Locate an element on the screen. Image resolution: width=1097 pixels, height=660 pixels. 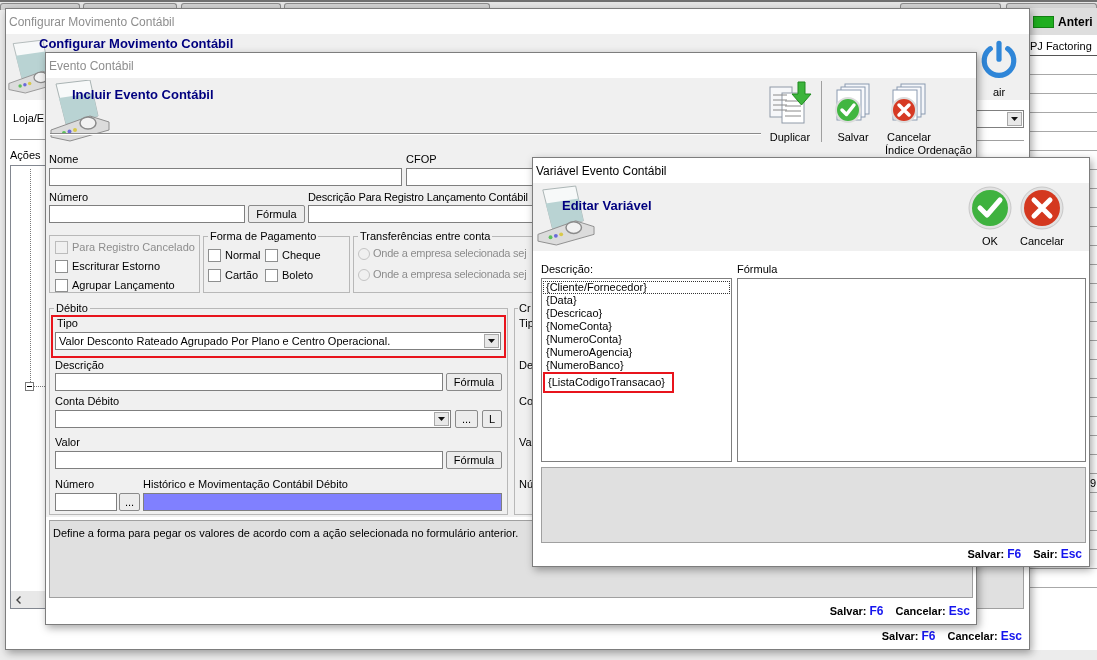
table-cell: 9 is located at coordinates (1092, 483).